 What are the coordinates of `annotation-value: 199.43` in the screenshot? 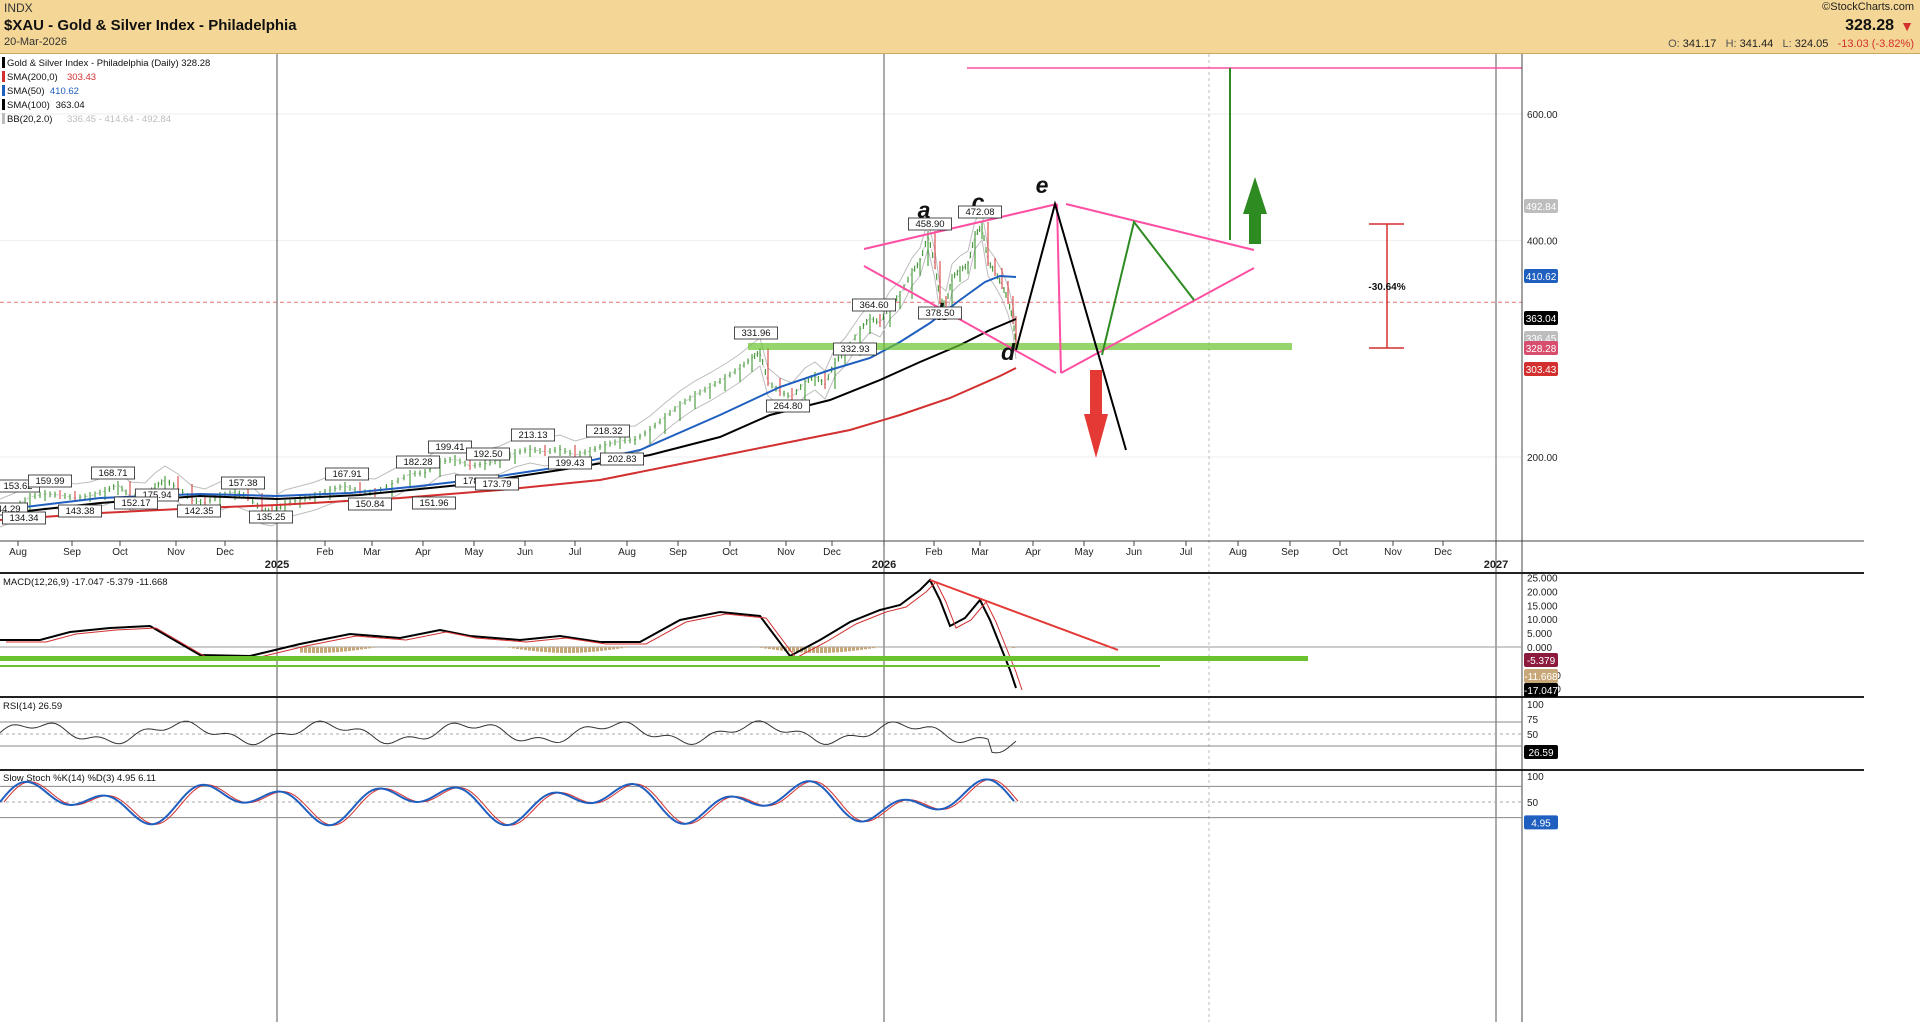 It's located at (569, 463).